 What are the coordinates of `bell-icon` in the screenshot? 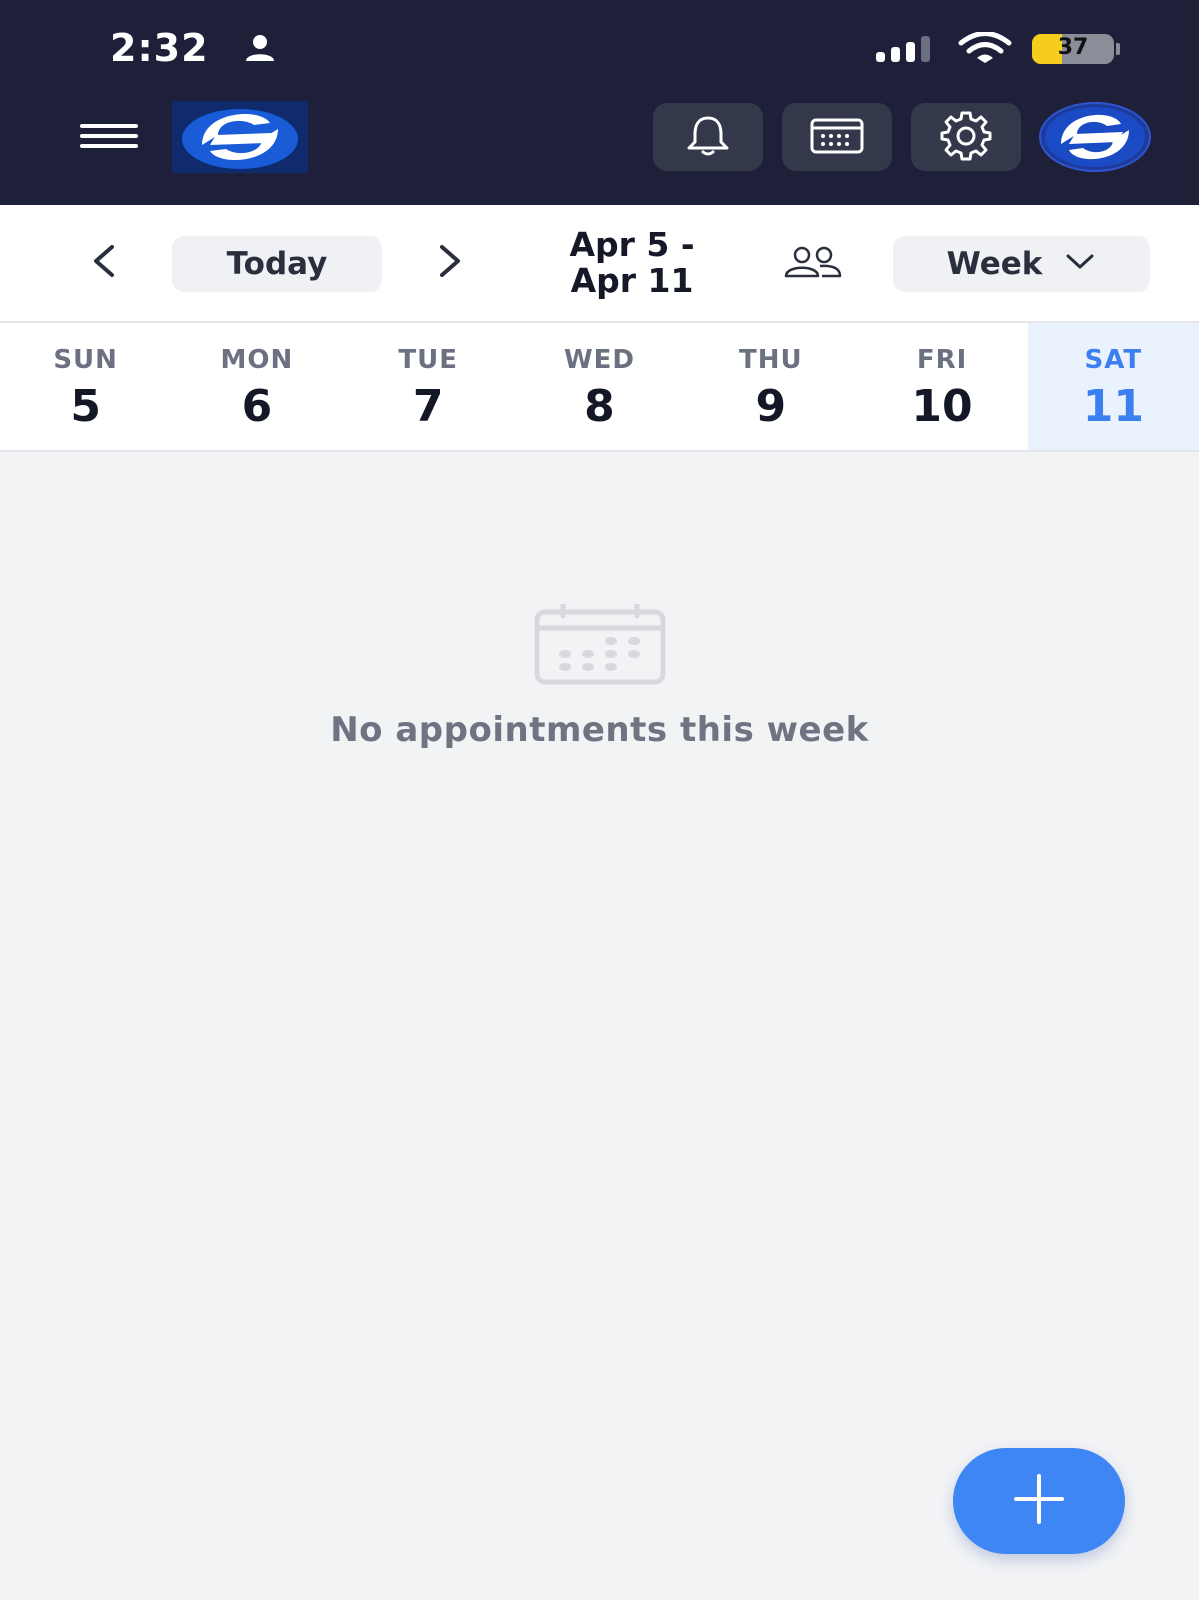 It's located at (708, 137).